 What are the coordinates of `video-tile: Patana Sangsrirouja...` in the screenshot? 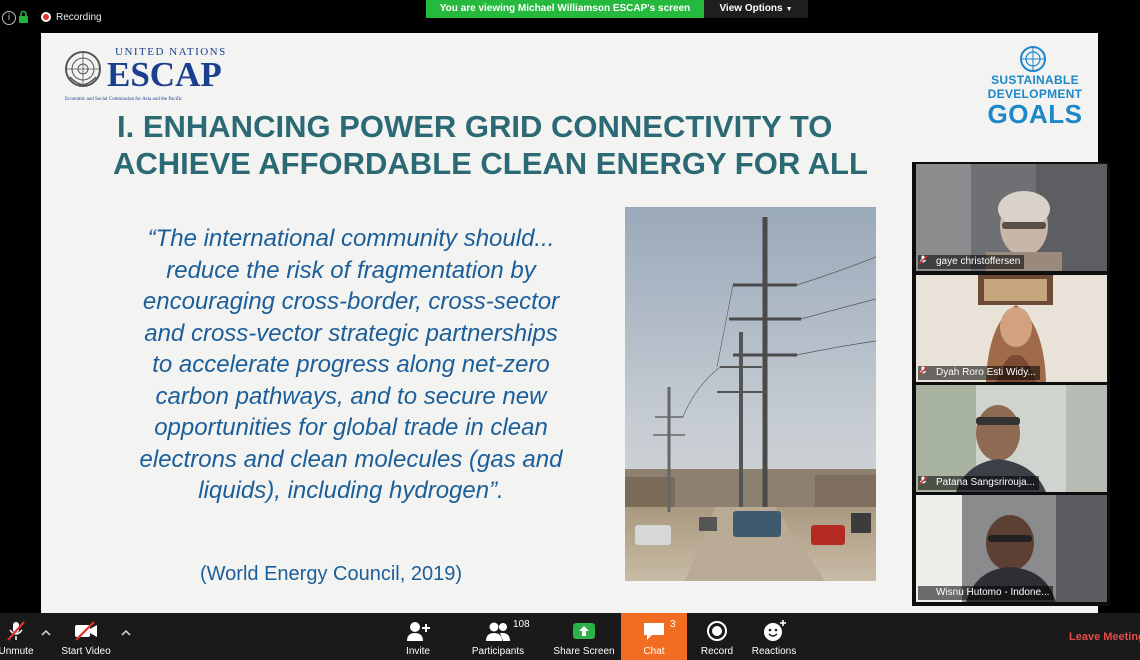 It's located at (1011, 438).